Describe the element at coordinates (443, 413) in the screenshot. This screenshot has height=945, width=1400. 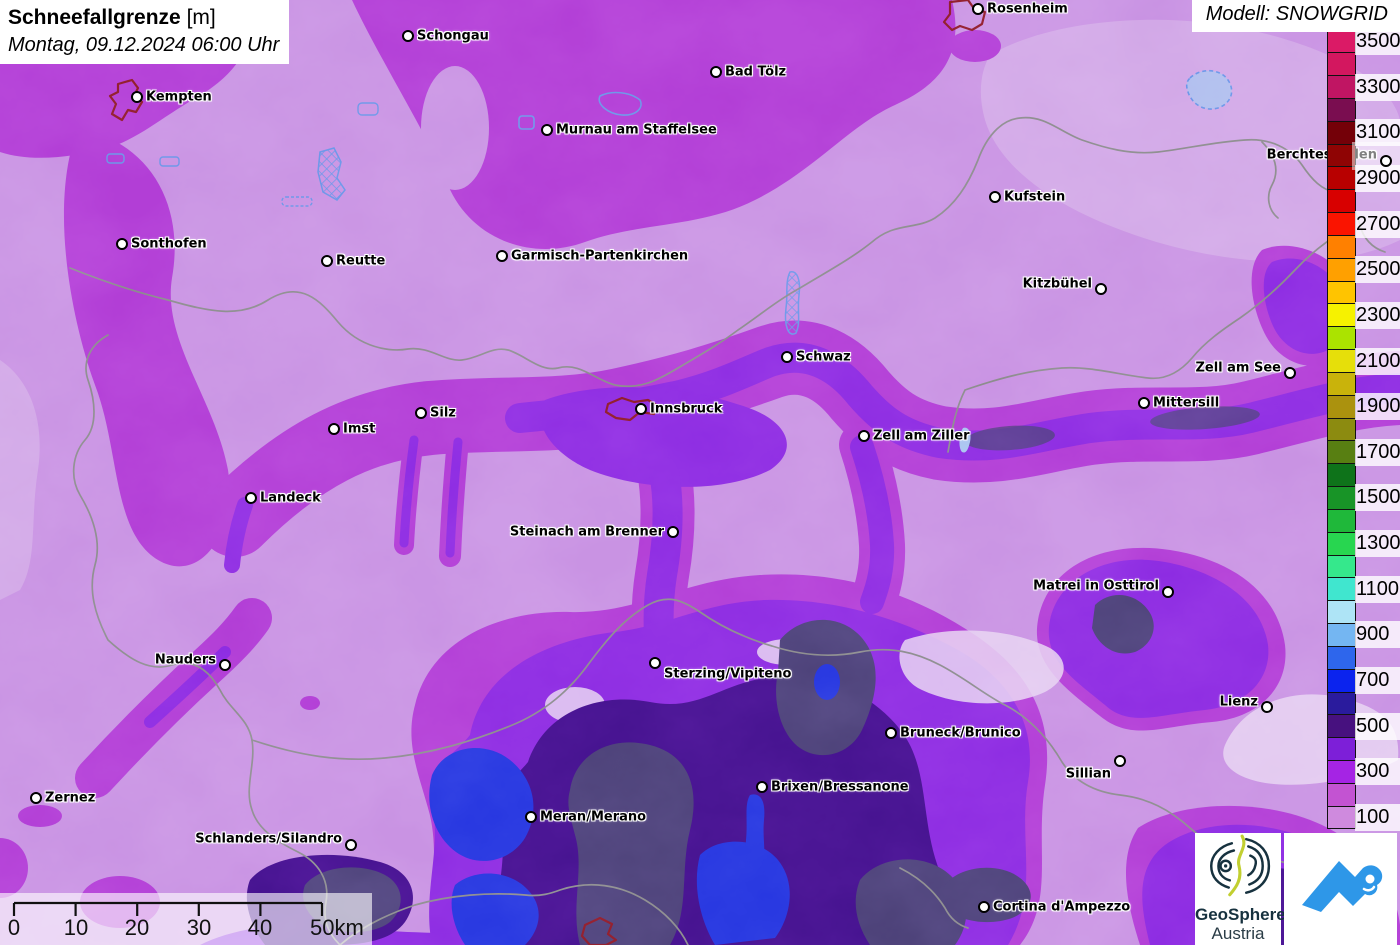
I see `city-label: Silz` at that location.